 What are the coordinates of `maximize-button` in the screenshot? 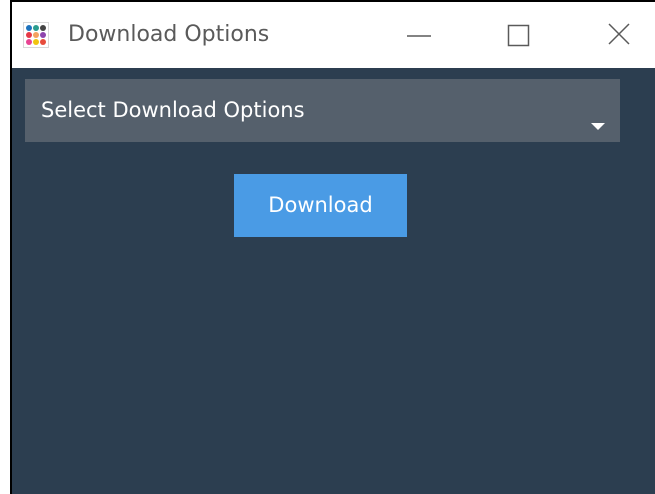 It's located at (519, 35).